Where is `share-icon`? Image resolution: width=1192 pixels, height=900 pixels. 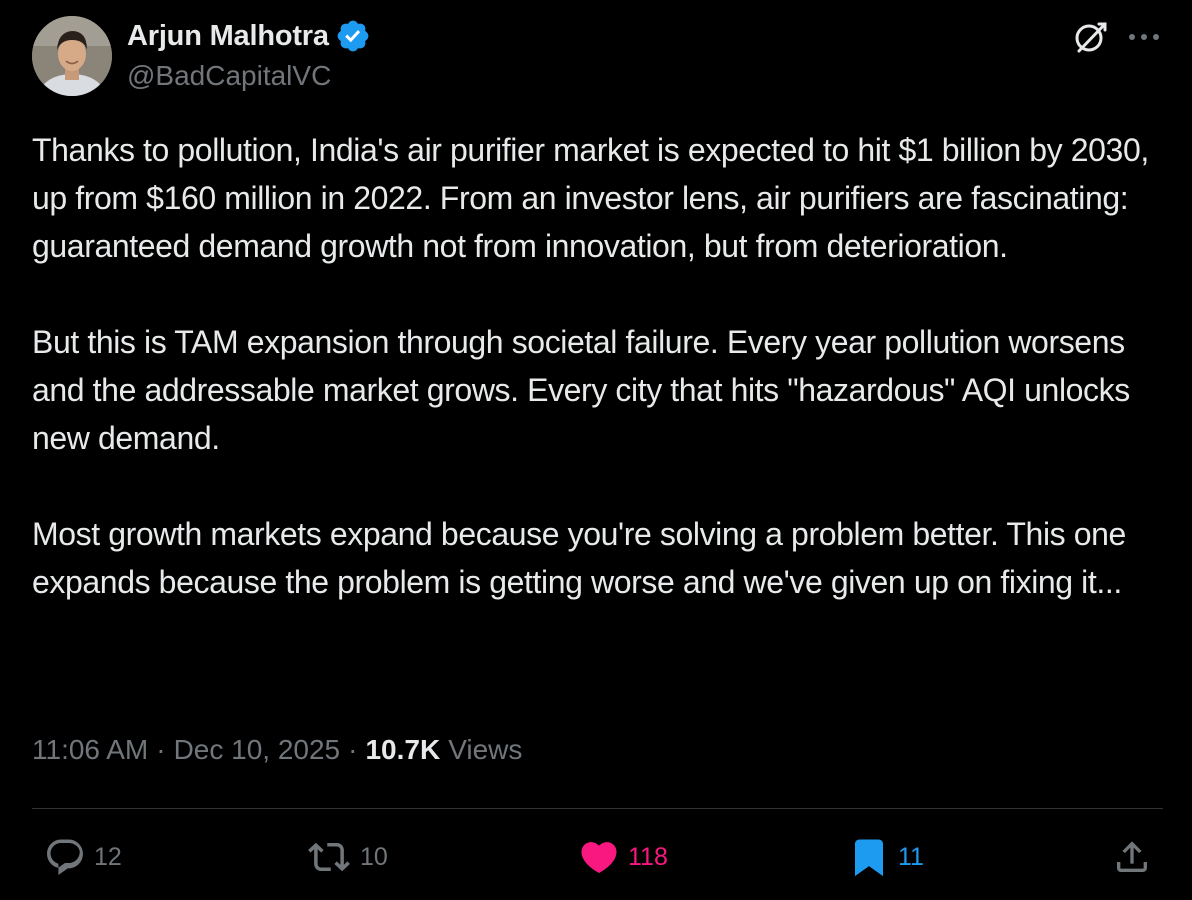 share-icon is located at coordinates (1132, 856).